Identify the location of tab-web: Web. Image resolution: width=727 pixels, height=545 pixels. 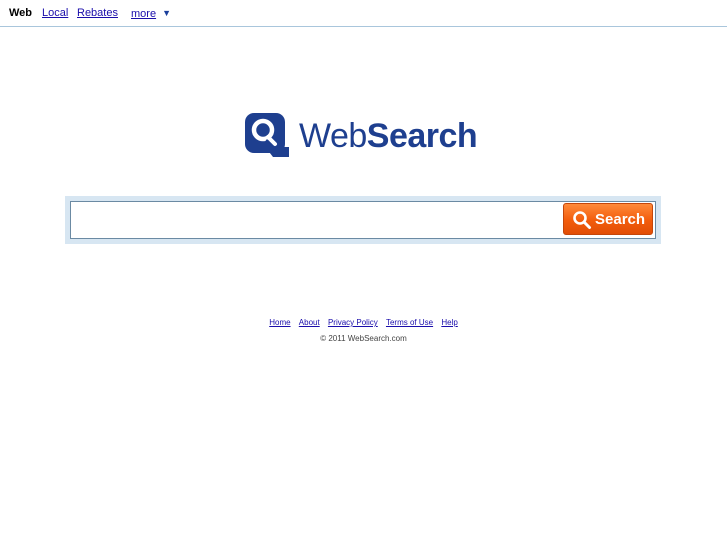
(20, 13).